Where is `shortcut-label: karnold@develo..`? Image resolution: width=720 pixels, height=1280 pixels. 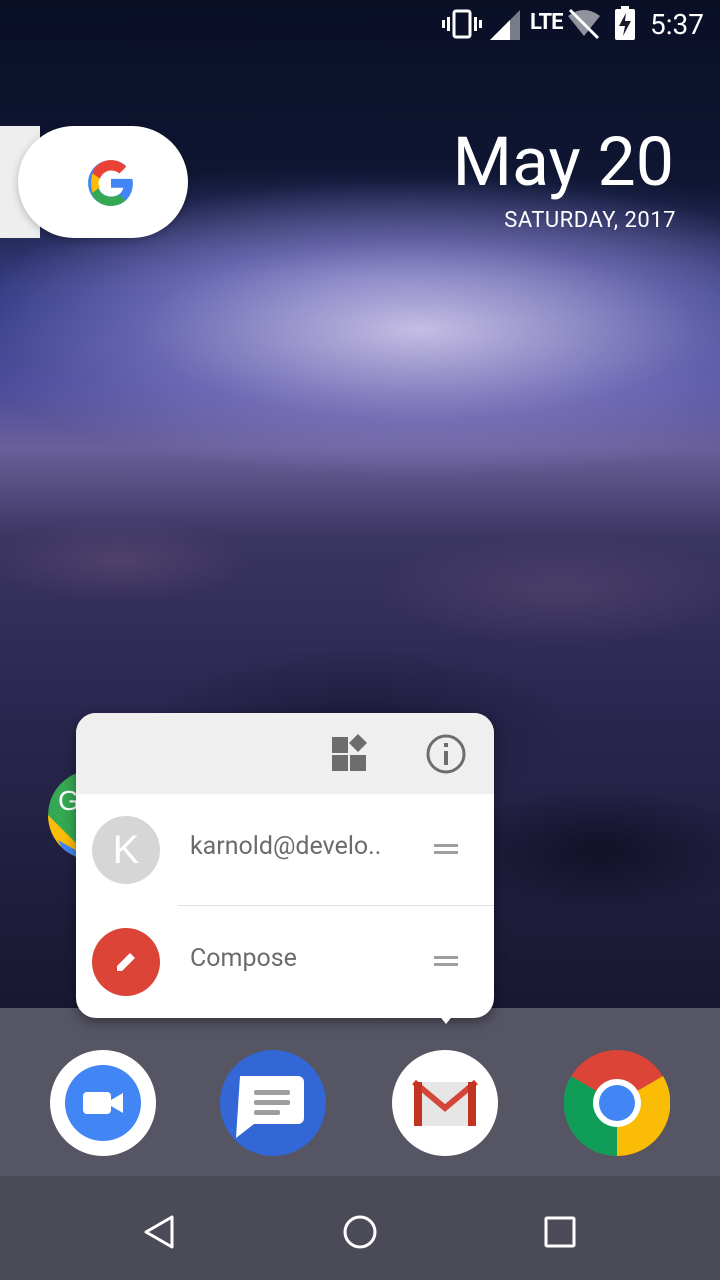 shortcut-label: karnold@develo.. is located at coordinates (286, 846).